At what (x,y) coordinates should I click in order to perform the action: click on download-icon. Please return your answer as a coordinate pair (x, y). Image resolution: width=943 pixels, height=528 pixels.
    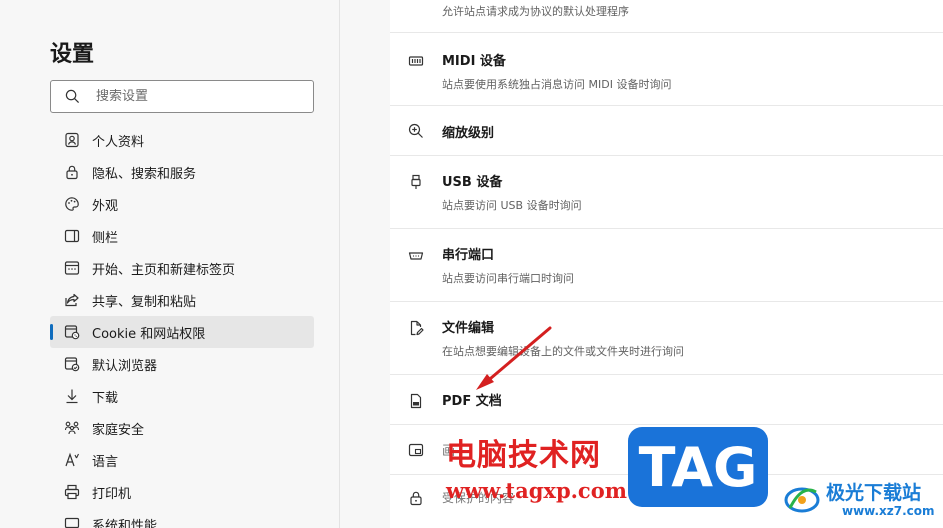
    Looking at the image, I should click on (71, 396).